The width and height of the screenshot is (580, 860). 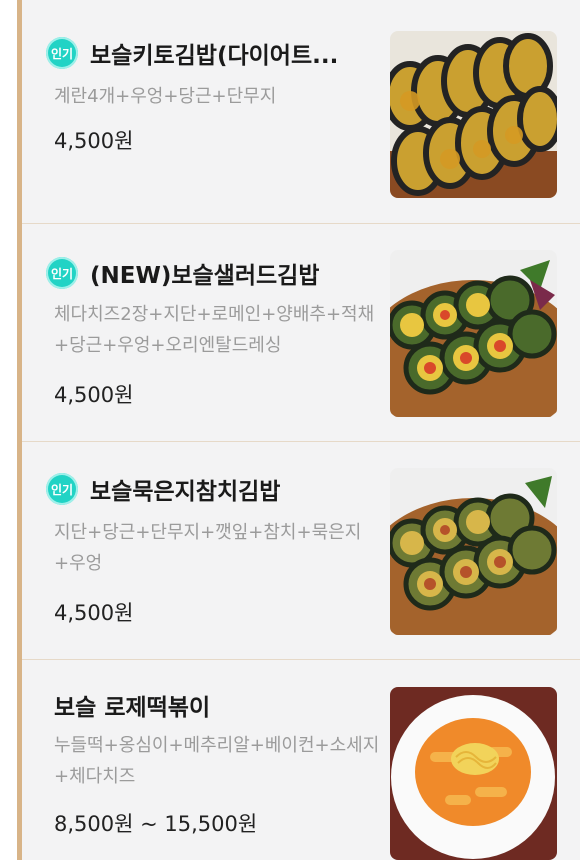 What do you see at coordinates (473, 773) in the screenshot?
I see `rose-tteokbokki-photo` at bounding box center [473, 773].